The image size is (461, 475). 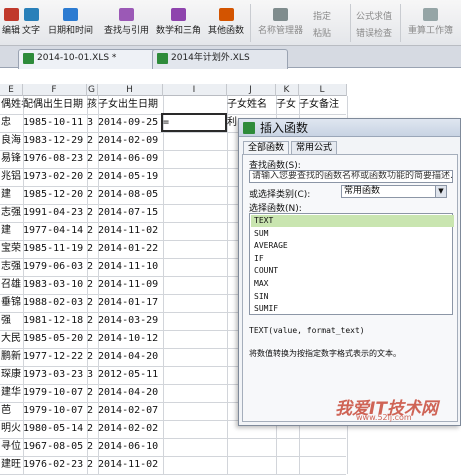 What do you see at coordinates (12, 177) in the screenshot?
I see `cell-e: 兆铝` at bounding box center [12, 177].